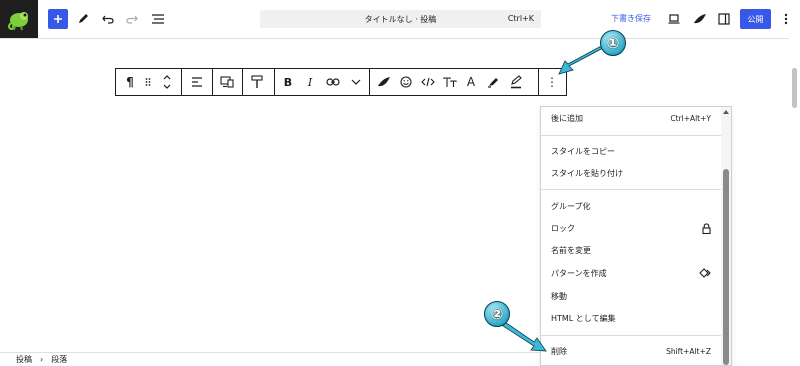 This screenshot has height=366, width=800. Describe the element at coordinates (571, 250) in the screenshot. I see `menu-item-label: 名前を変更` at that location.